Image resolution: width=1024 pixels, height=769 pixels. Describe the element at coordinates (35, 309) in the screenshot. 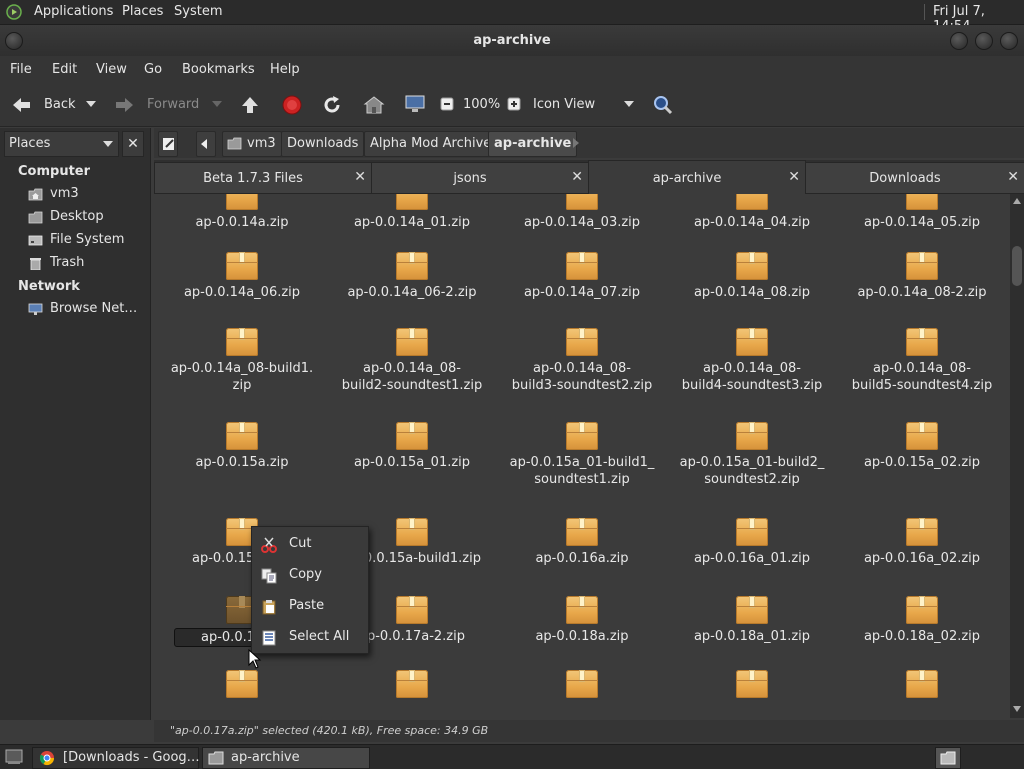

I see `network-icon` at that location.